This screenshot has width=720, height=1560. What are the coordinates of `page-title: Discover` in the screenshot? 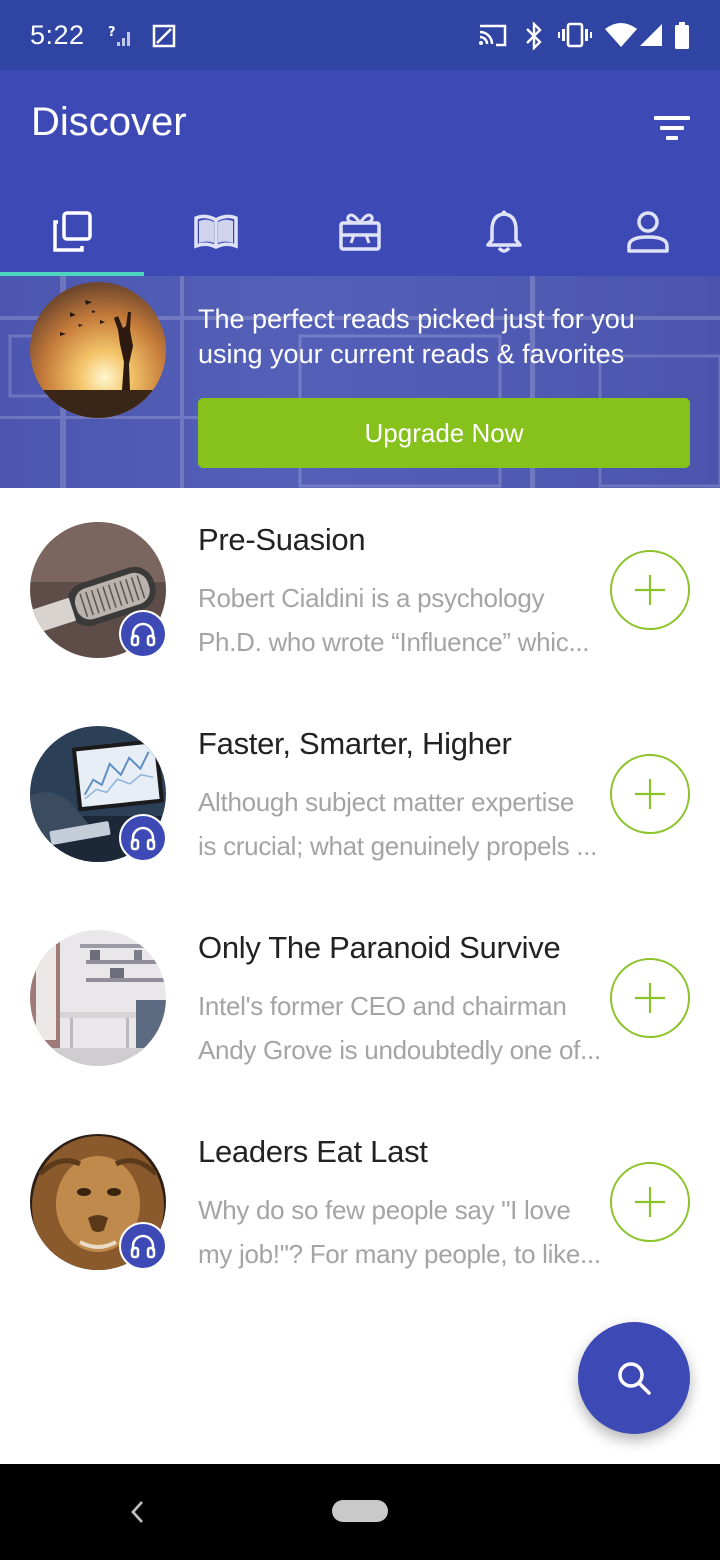 It's located at (109, 122).